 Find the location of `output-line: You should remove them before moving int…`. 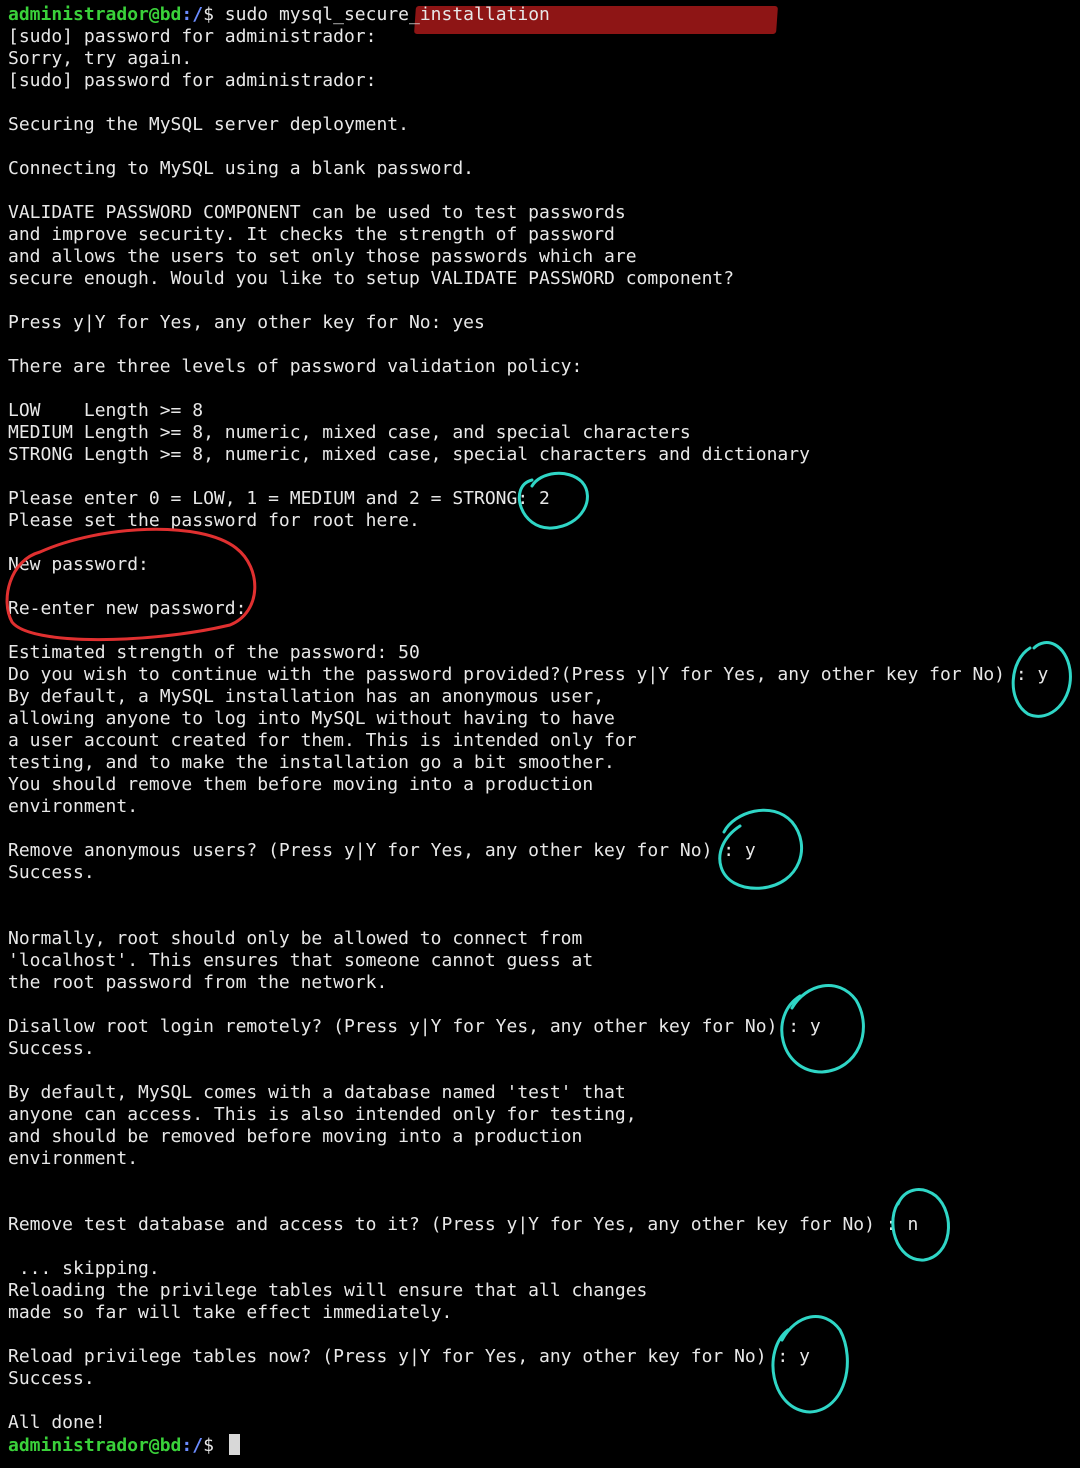

output-line: You should remove them before moving int… is located at coordinates (301, 784).